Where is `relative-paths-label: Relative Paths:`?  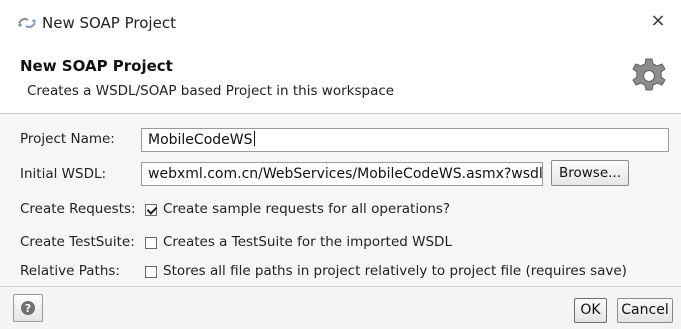
relative-paths-label: Relative Paths: is located at coordinates (70, 271).